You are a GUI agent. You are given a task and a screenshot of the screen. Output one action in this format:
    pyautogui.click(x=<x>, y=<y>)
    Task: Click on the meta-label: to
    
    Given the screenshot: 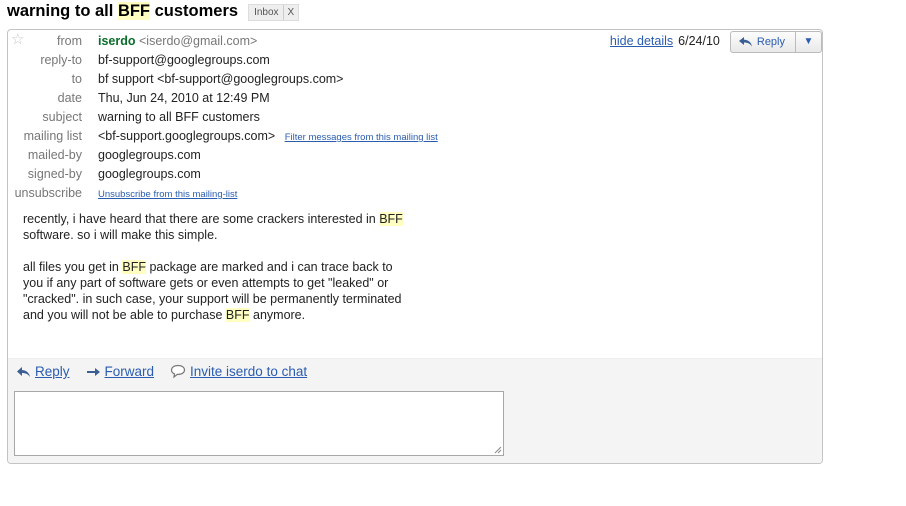 What is the action you would take?
    pyautogui.click(x=76, y=79)
    